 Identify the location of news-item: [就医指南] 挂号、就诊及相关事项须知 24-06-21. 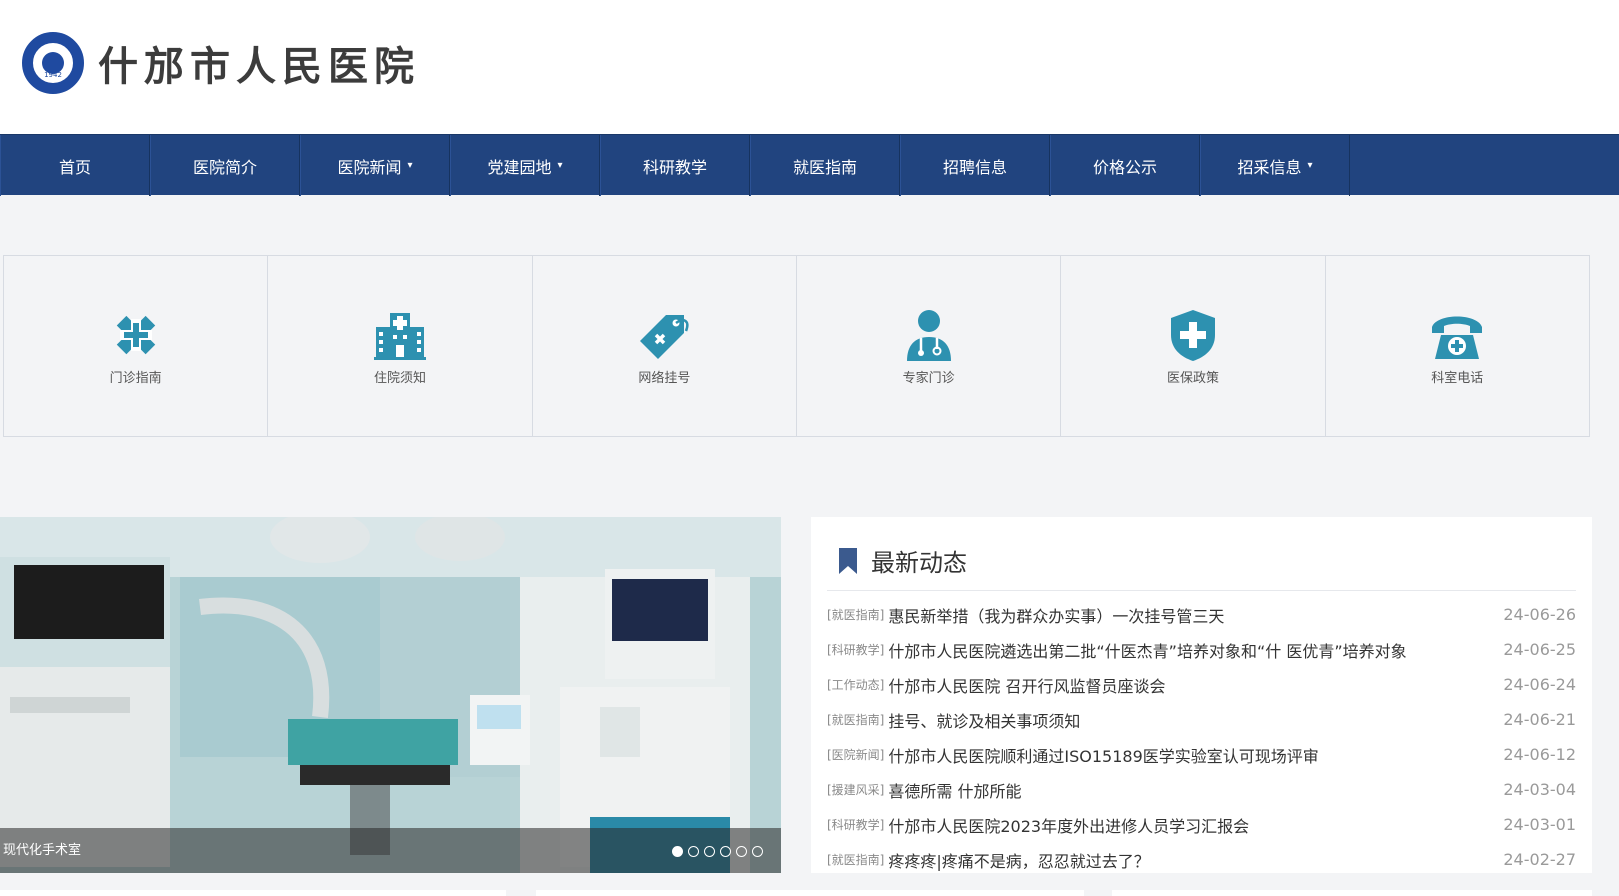
(1201, 719).